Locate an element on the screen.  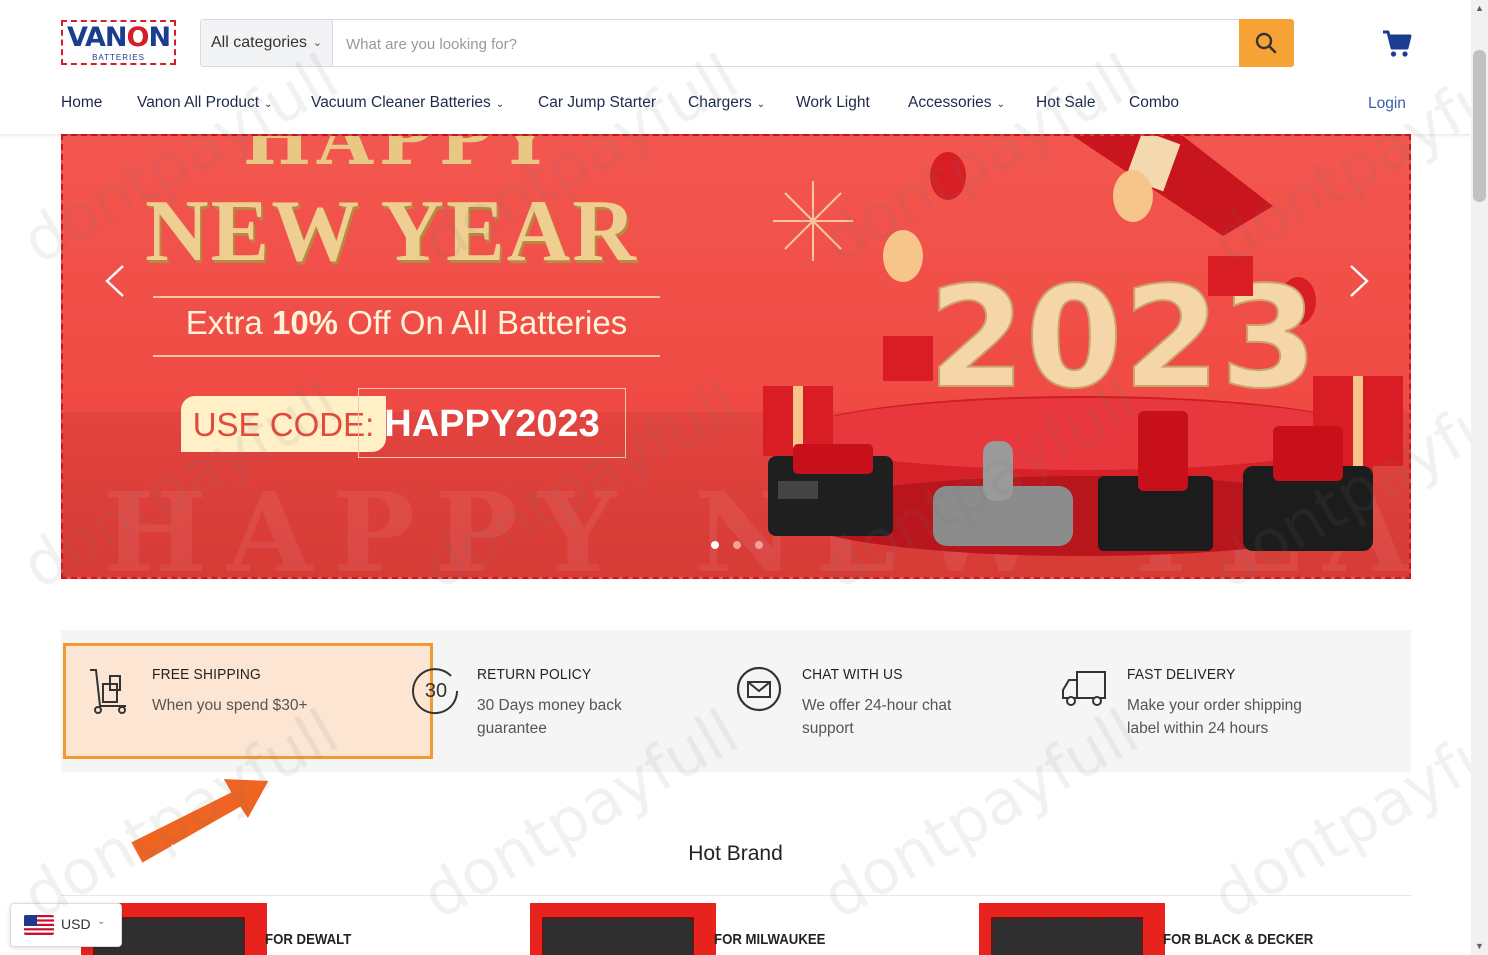
currency-selector: USD ⌄ is located at coordinates (66, 925).